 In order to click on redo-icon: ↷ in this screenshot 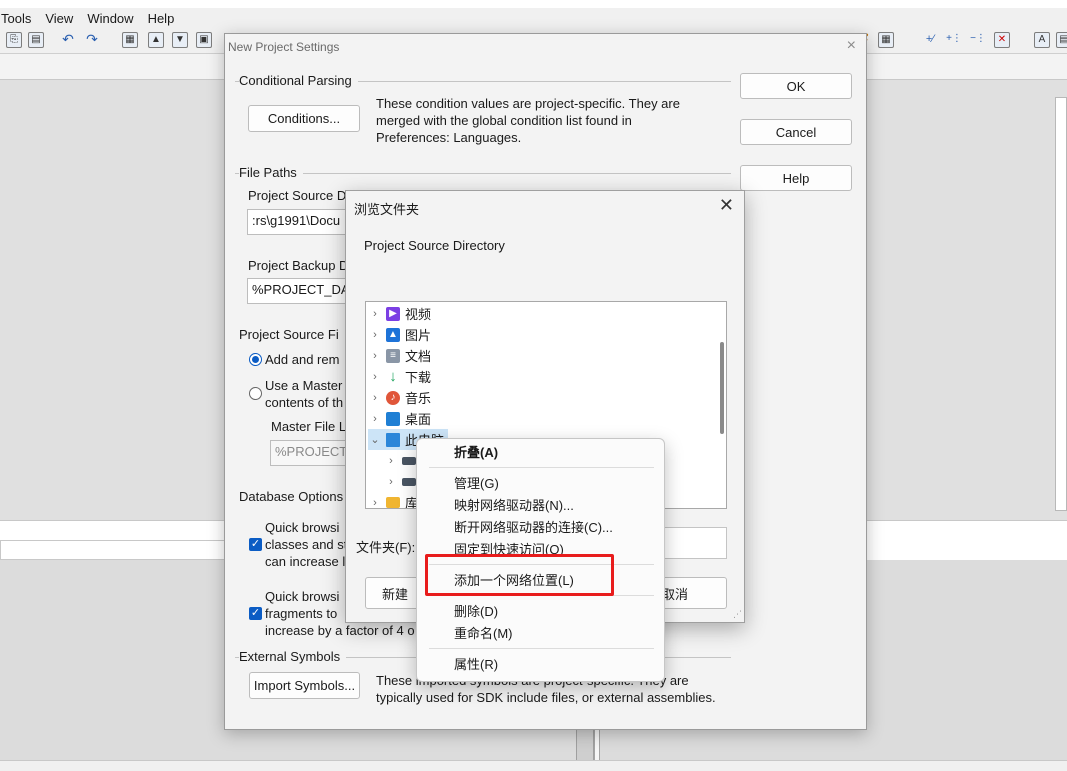, I will do `click(92, 40)`.